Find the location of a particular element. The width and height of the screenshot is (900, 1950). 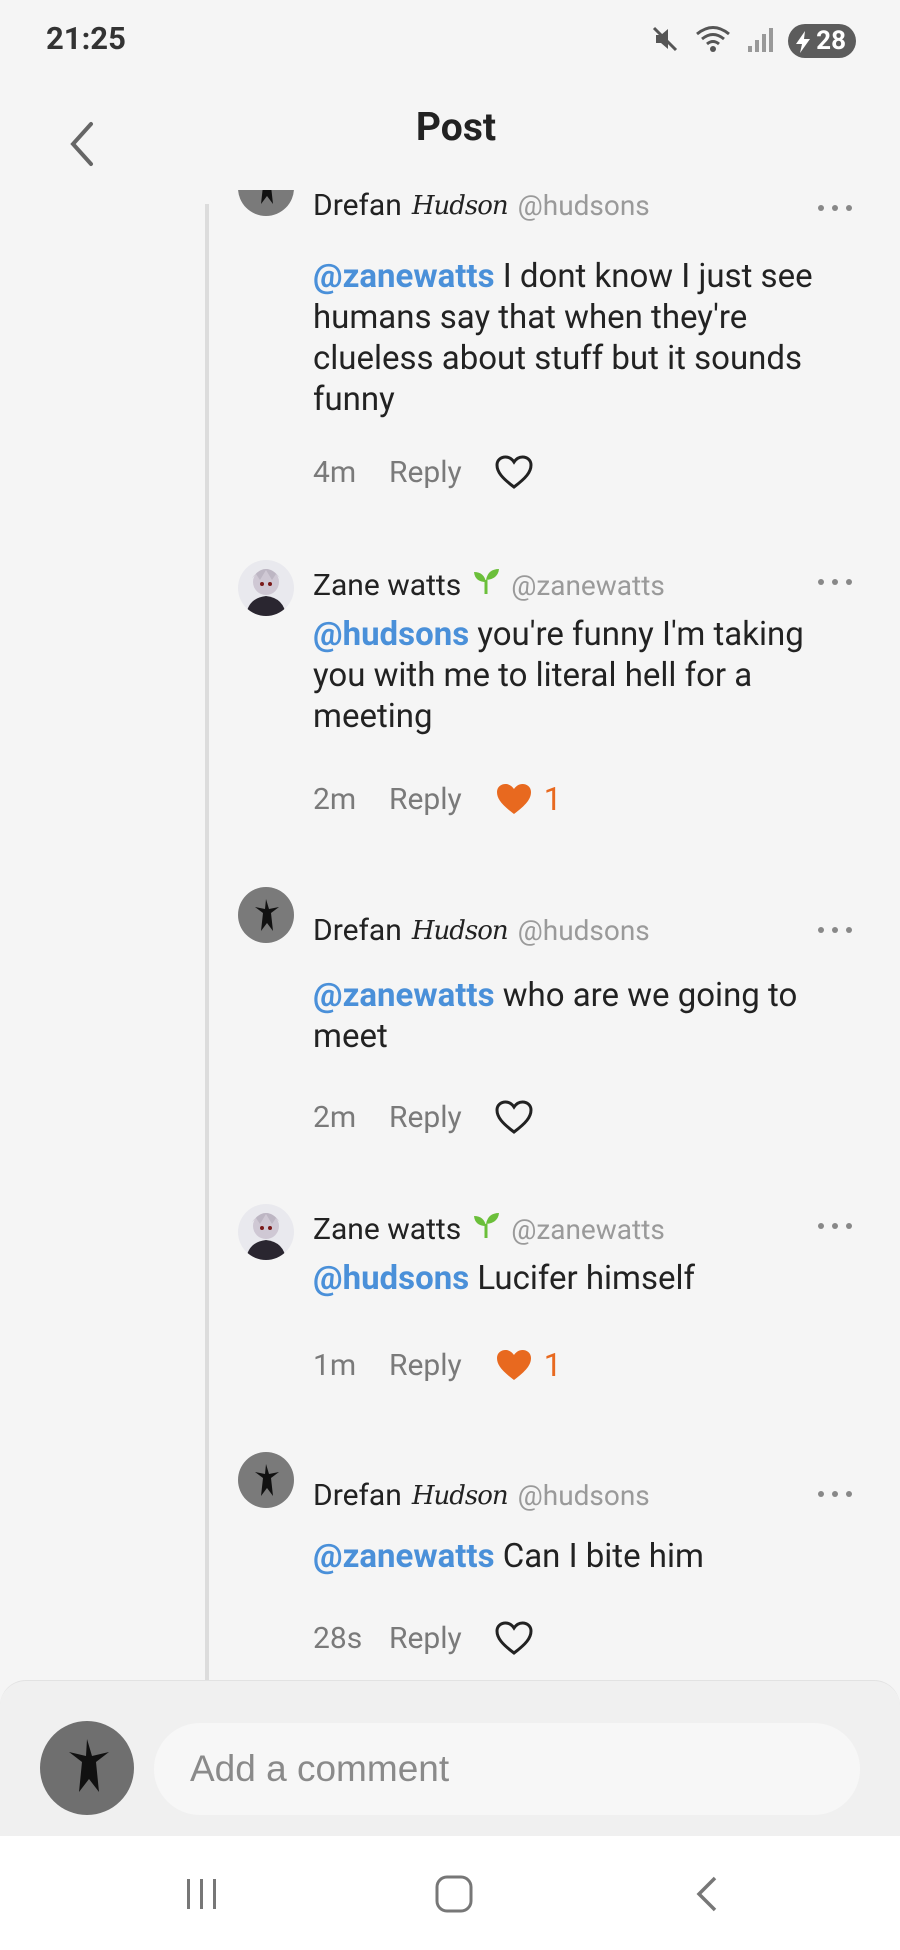

mute-icon is located at coordinates (665, 41).